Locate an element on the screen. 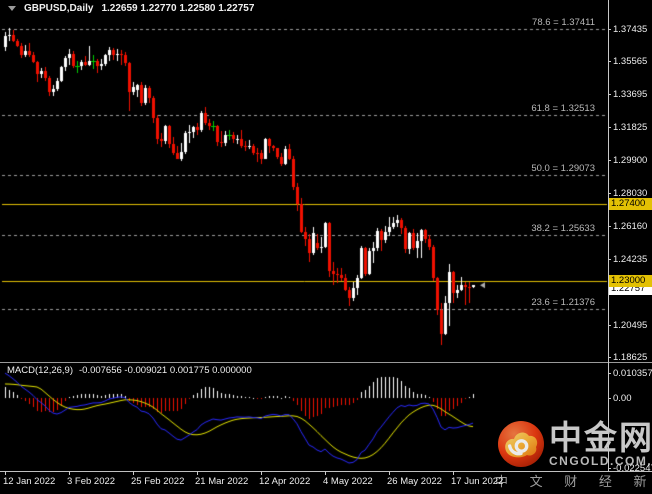 Image resolution: width=652 pixels, height=494 pixels. price-axis-label: 1.31825 is located at coordinates (630, 127).